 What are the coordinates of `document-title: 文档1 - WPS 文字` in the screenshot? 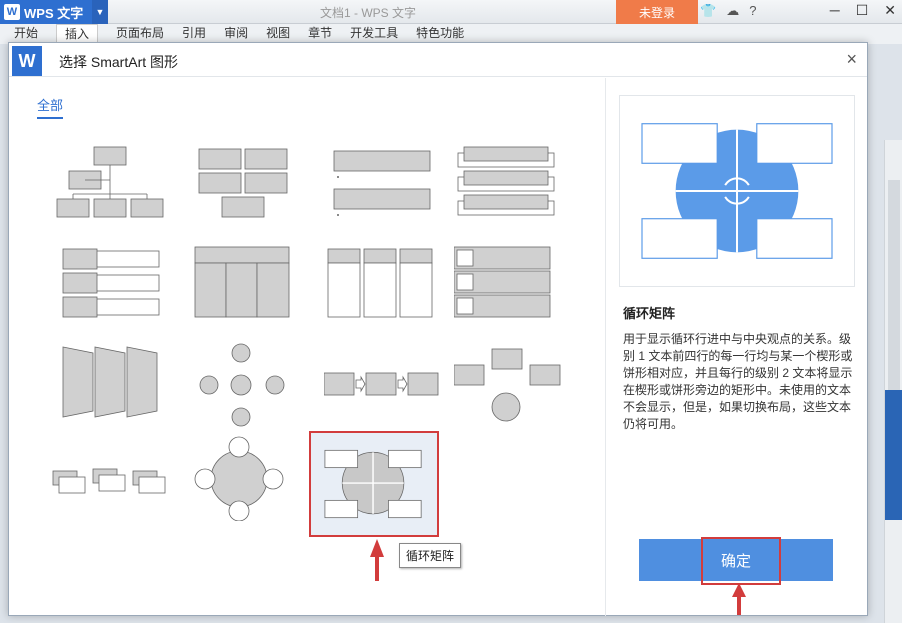 It's located at (368, 13).